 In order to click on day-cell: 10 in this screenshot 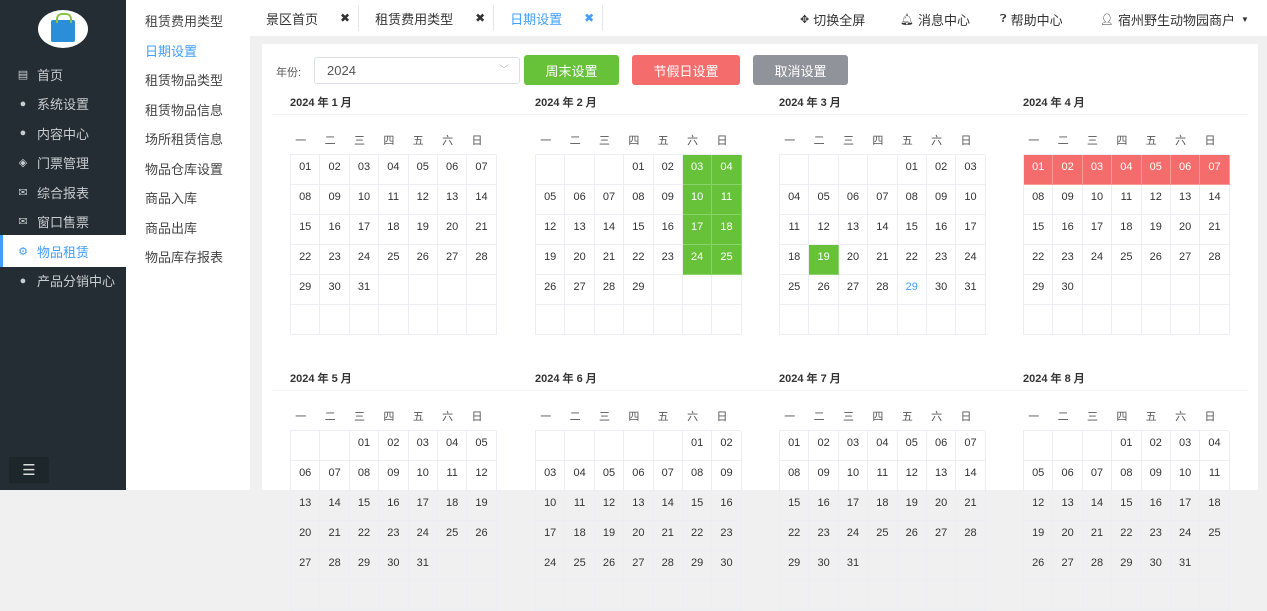, I will do `click(853, 476)`.